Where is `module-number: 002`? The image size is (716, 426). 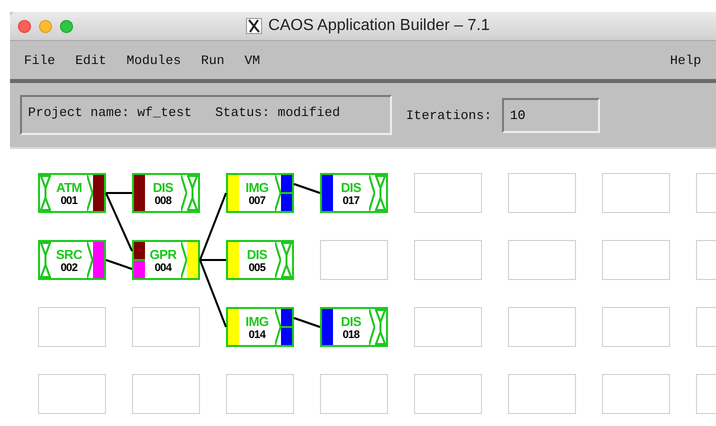 module-number: 002 is located at coordinates (69, 268).